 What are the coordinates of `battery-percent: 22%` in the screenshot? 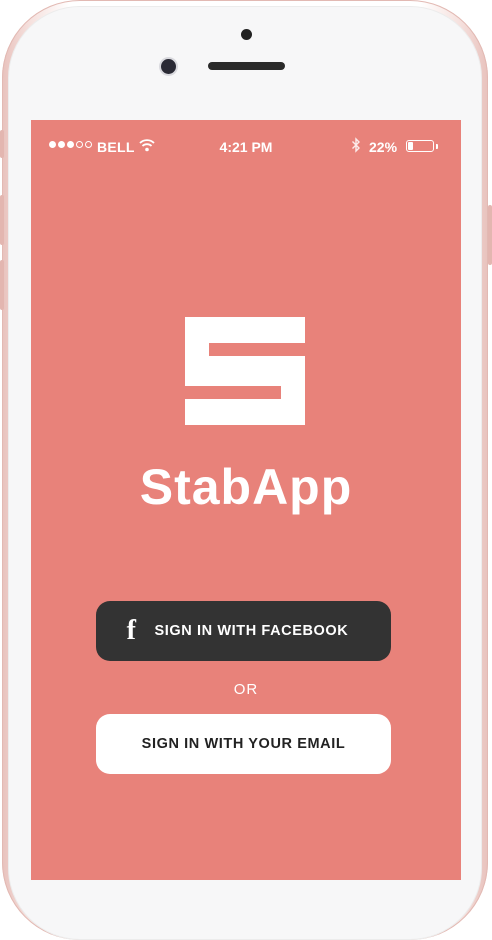 It's located at (383, 147).